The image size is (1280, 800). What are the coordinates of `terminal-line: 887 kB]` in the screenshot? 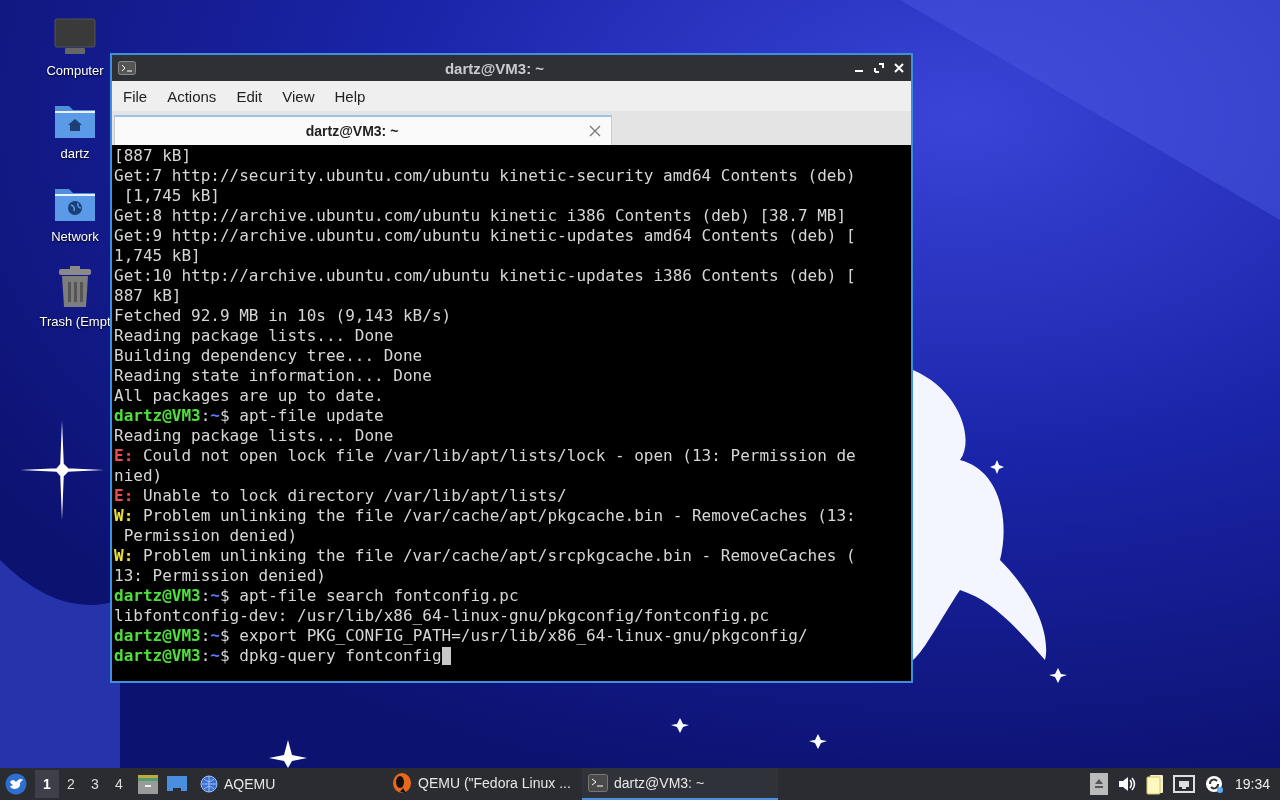 It's located at (148, 296).